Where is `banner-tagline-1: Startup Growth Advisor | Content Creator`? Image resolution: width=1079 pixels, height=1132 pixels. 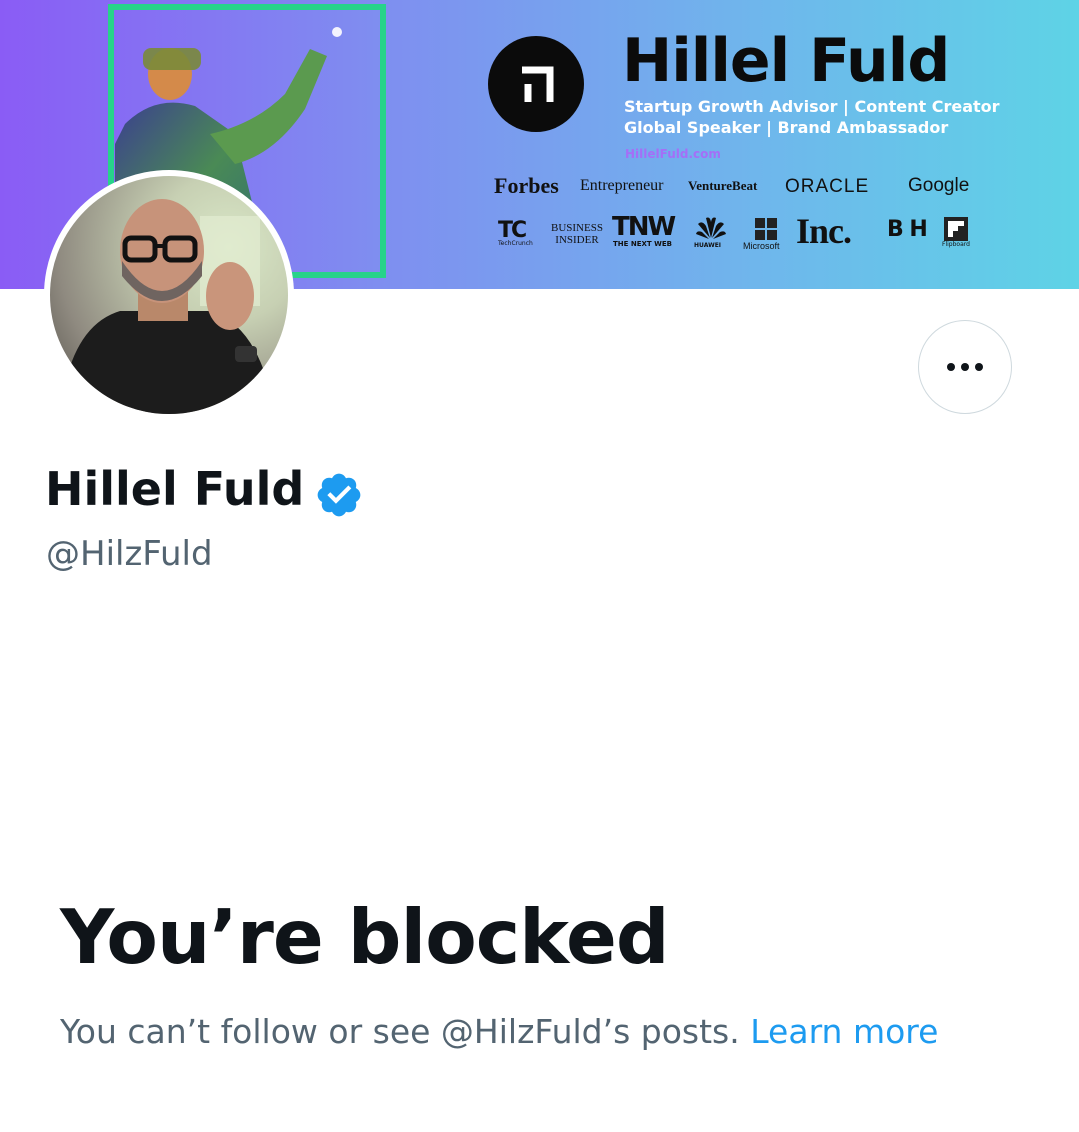 banner-tagline-1: Startup Growth Advisor | Content Creator is located at coordinates (812, 106).